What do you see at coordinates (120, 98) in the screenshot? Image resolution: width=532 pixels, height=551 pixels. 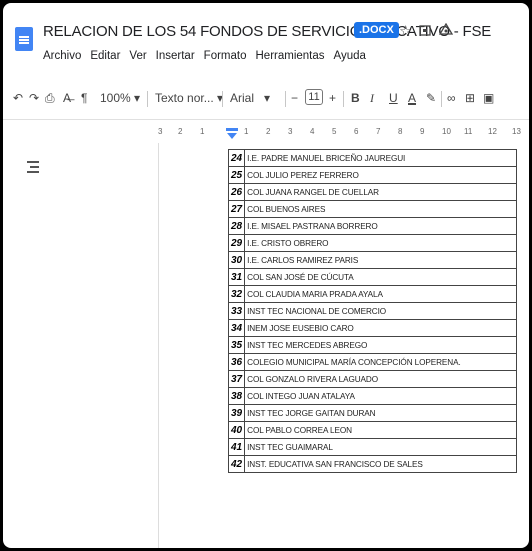 I see `zoom-select: 100% ▾` at bounding box center [120, 98].